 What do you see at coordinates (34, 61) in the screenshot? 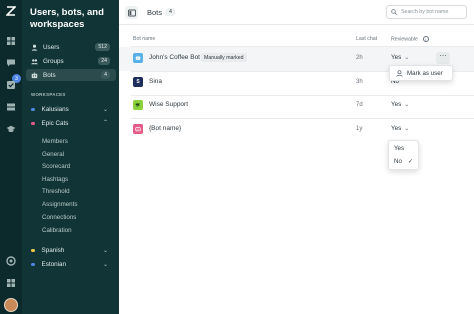
I see `groups-icon` at bounding box center [34, 61].